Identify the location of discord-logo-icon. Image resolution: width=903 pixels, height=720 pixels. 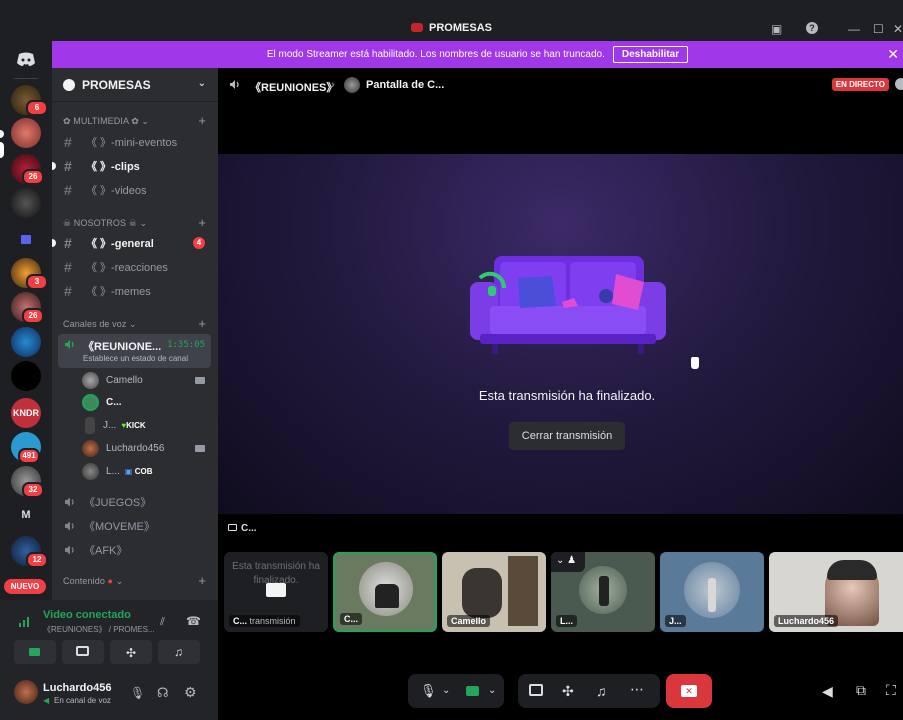
(26, 59).